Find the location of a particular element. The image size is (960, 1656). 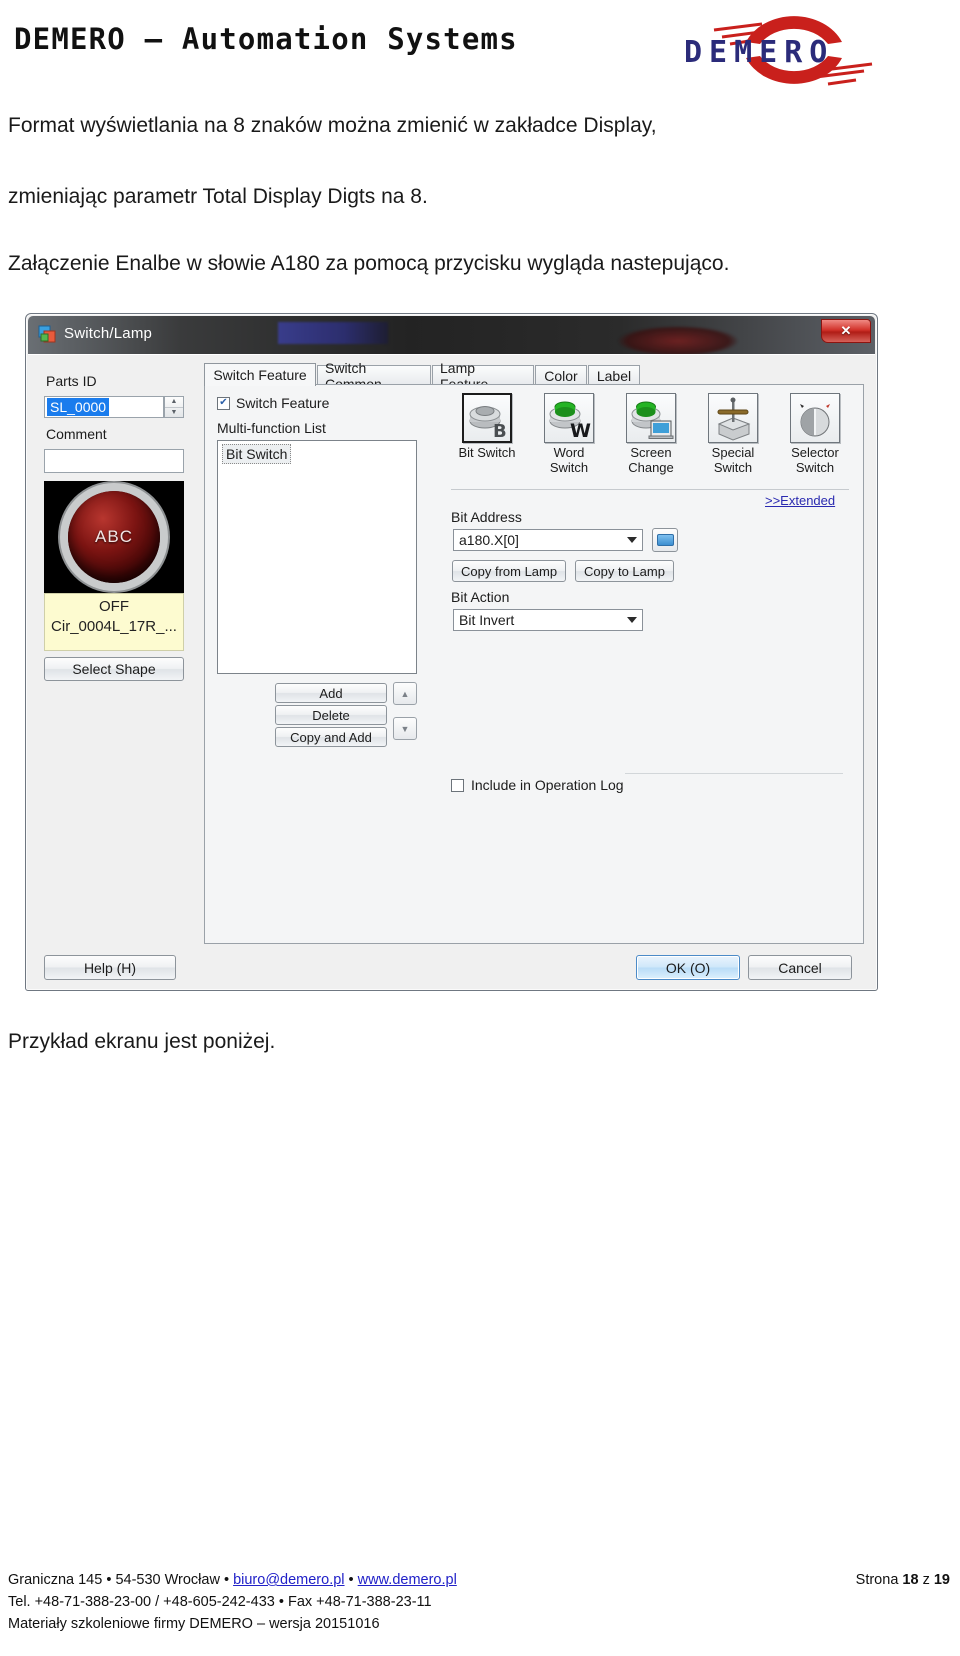

move-down-icon: ▼ is located at coordinates (405, 728).